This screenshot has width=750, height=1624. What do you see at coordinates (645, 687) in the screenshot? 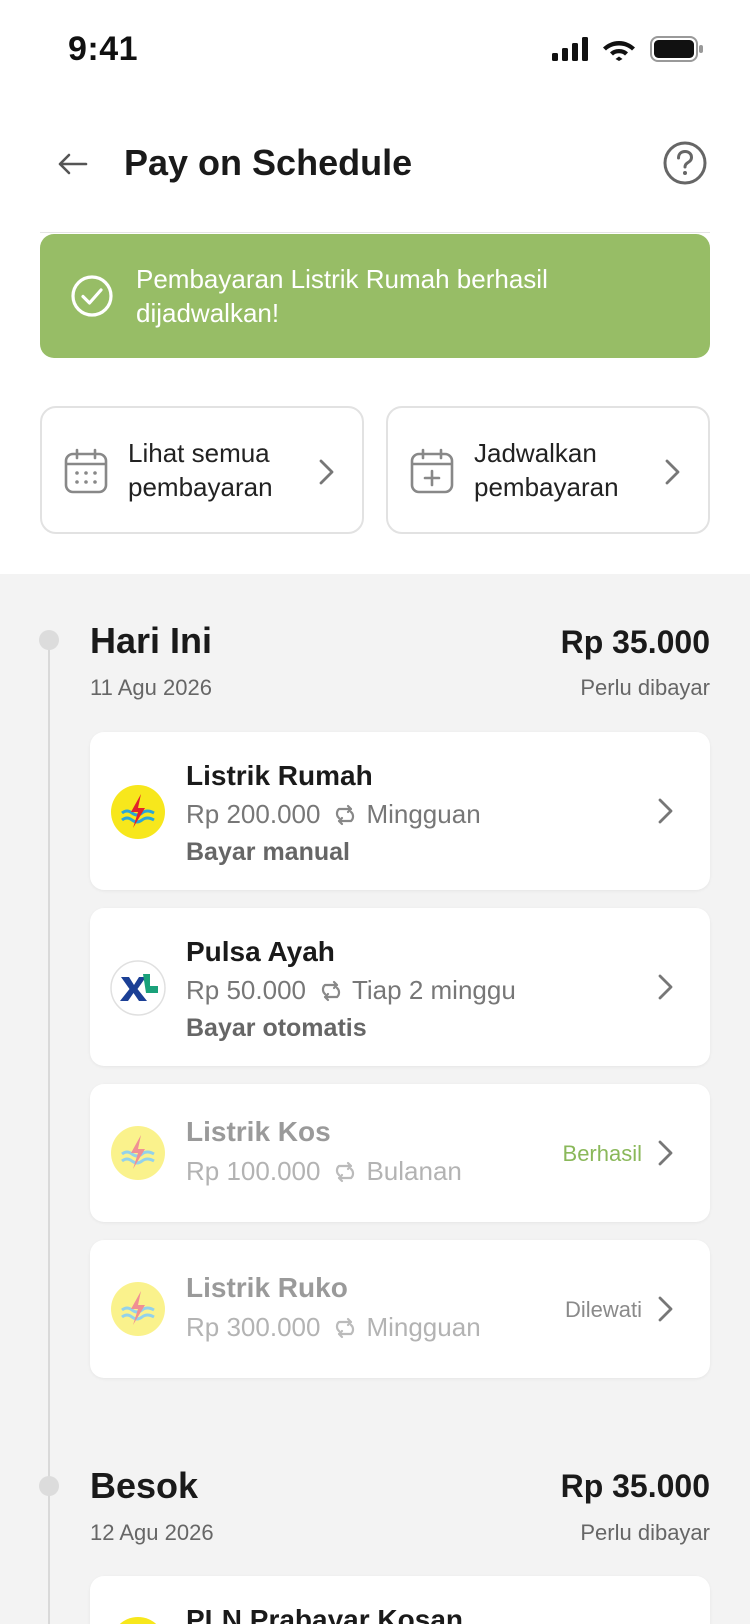
I see `section-status-today: Perlu dibayar` at bounding box center [645, 687].